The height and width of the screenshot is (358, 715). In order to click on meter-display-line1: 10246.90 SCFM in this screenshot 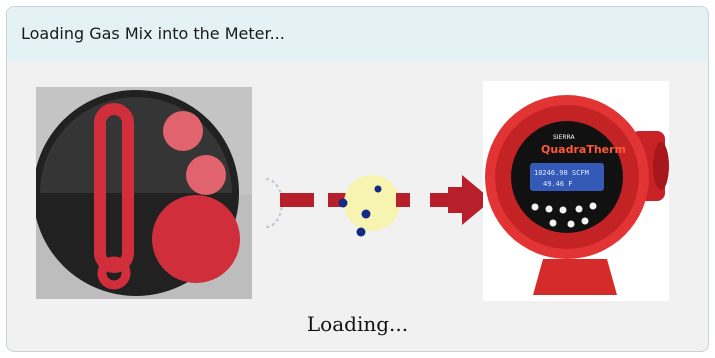, I will do `click(561, 173)`.